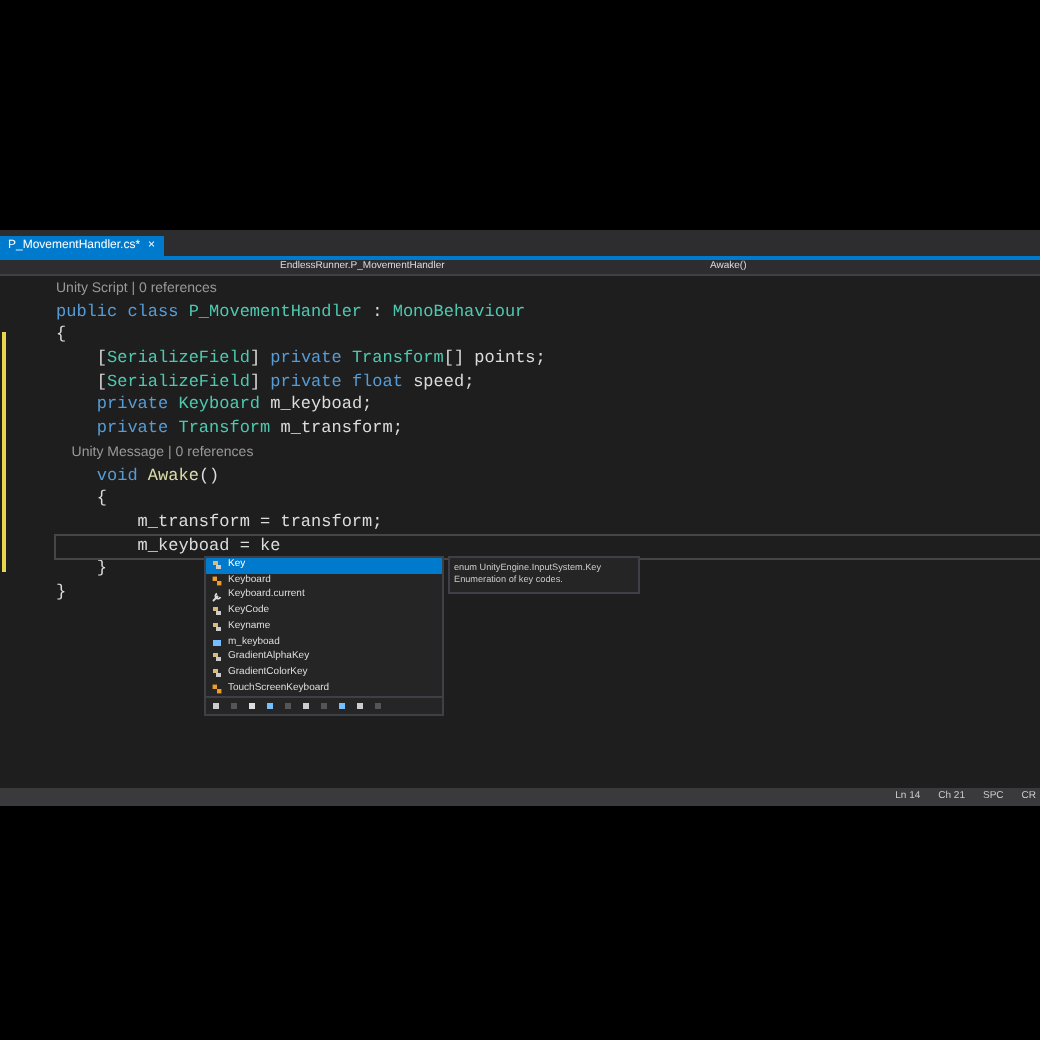 This screenshot has width=1040, height=1040. What do you see at coordinates (259, 521) in the screenshot?
I see `code-line: m_transform = transform;` at bounding box center [259, 521].